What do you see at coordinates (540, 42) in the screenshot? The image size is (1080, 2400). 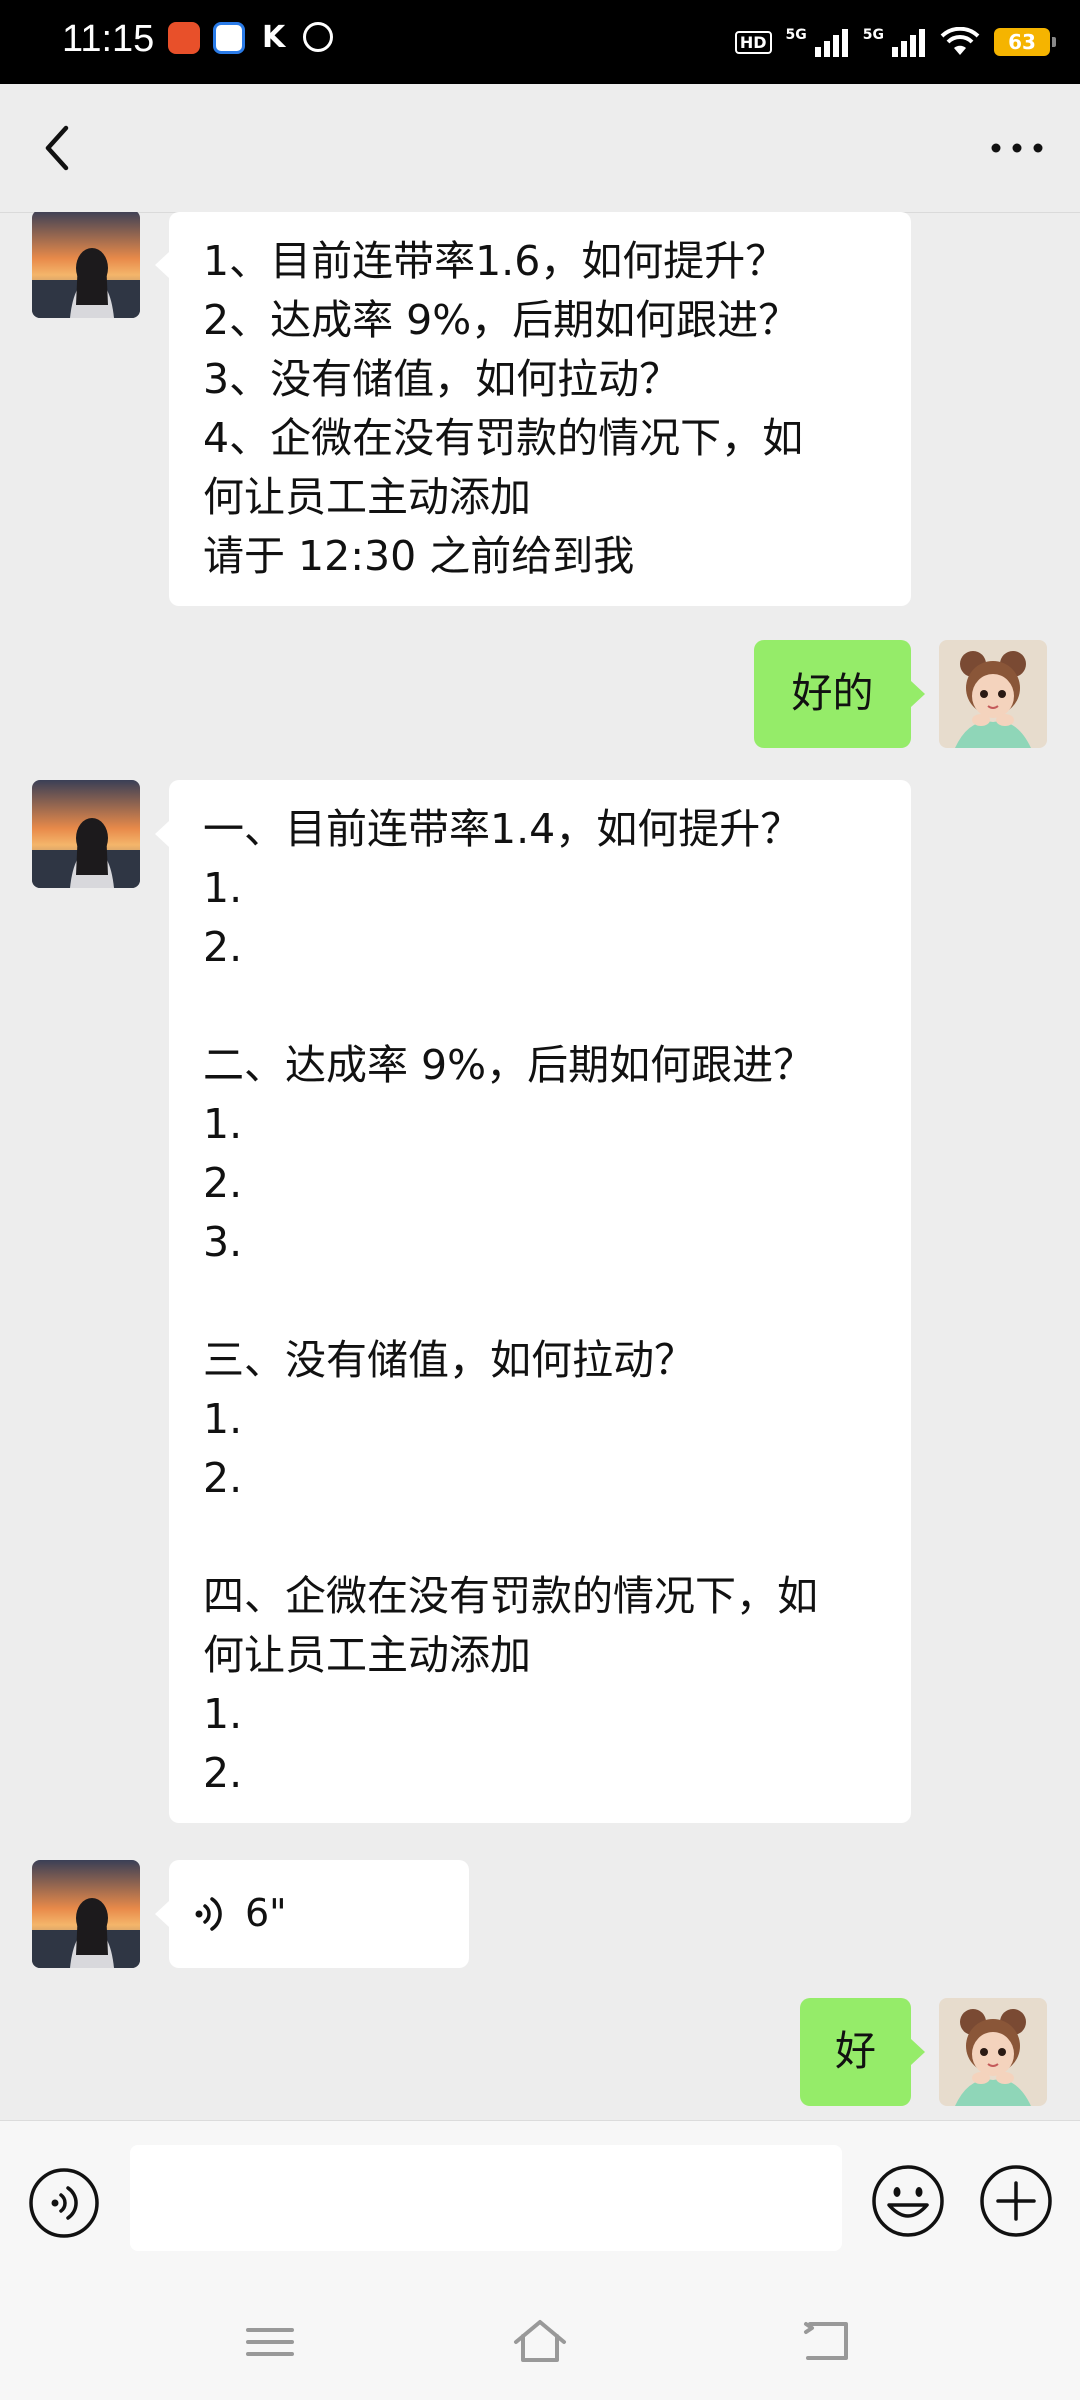 I see `status-bar: 11:15 K HD 5G 5G 63` at bounding box center [540, 42].